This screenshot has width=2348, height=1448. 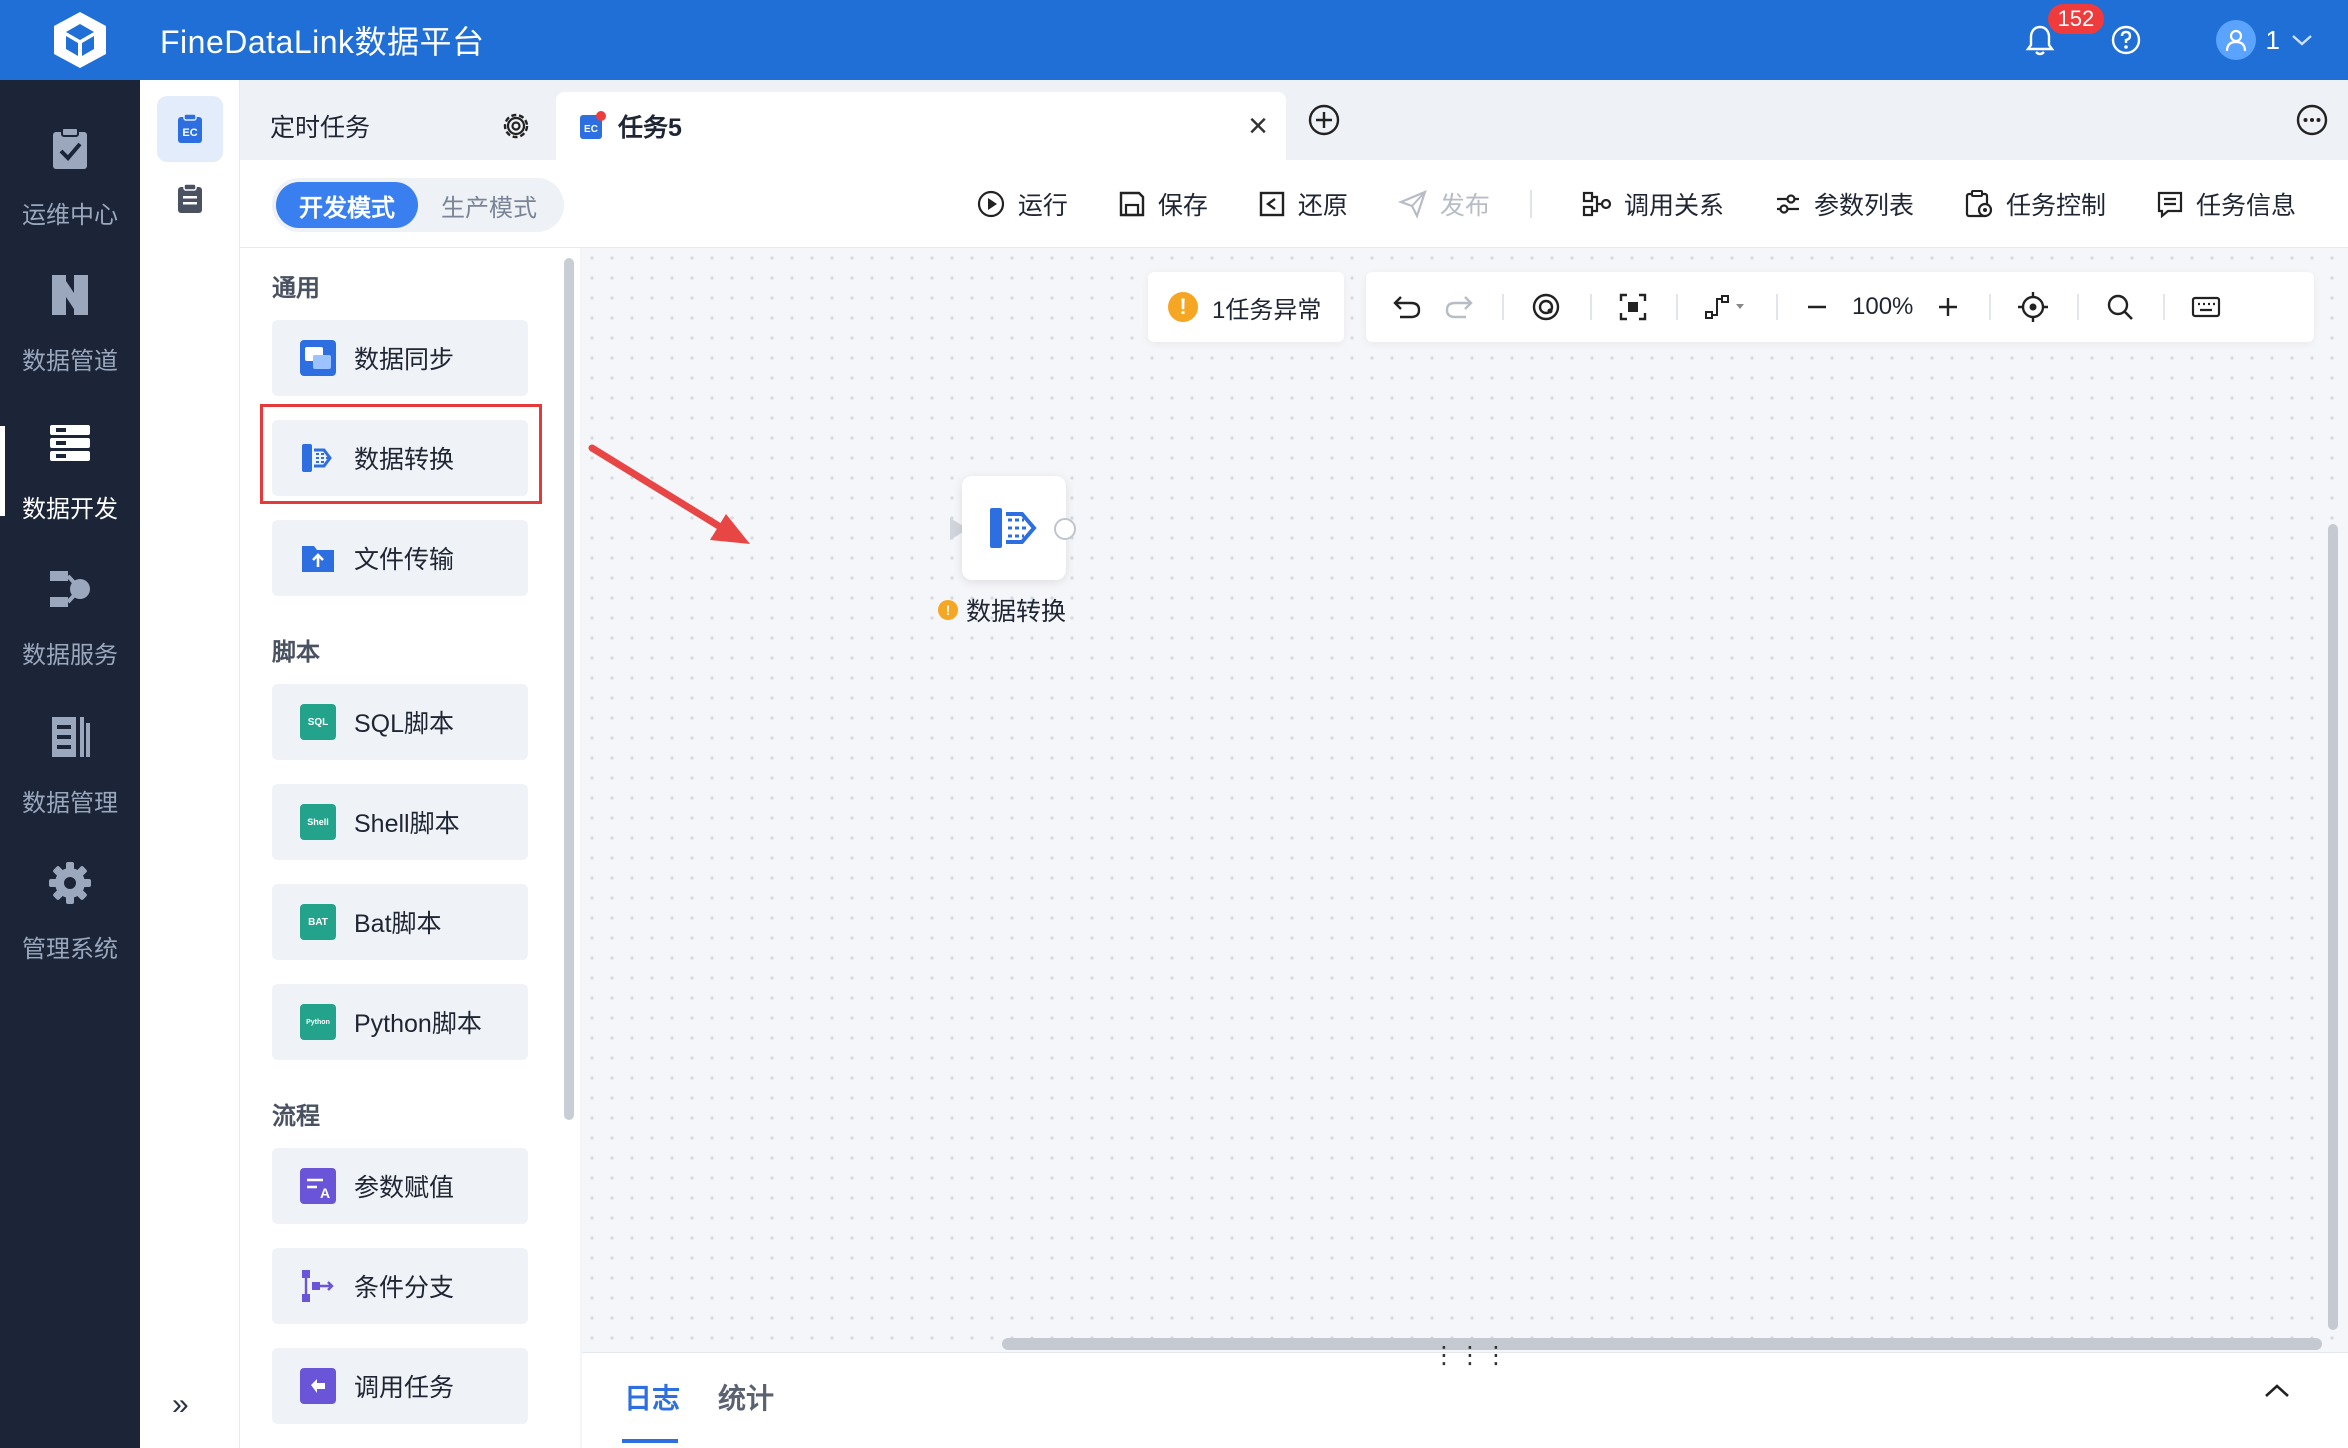 What do you see at coordinates (296, 1116) in the screenshot?
I see `section-title-flow: 流程` at bounding box center [296, 1116].